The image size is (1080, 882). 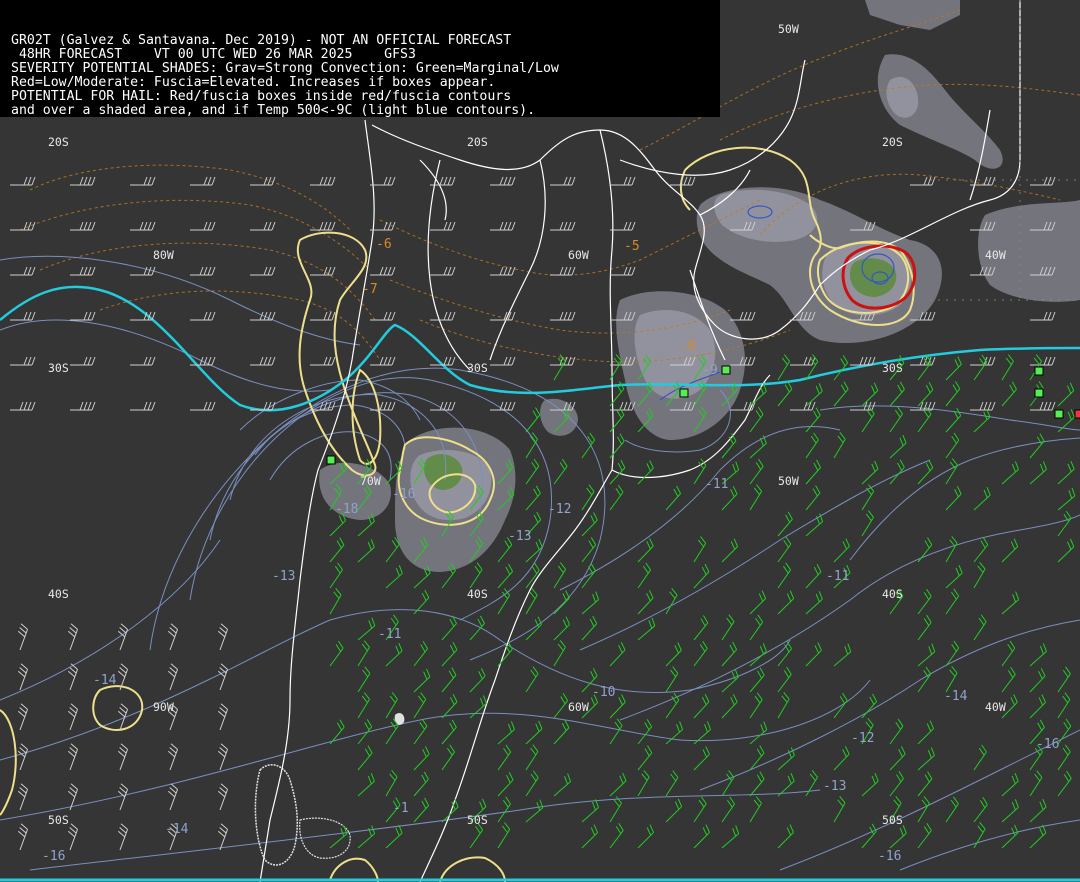 What do you see at coordinates (632, 246) in the screenshot?
I see `orange-label-5: -5` at bounding box center [632, 246].